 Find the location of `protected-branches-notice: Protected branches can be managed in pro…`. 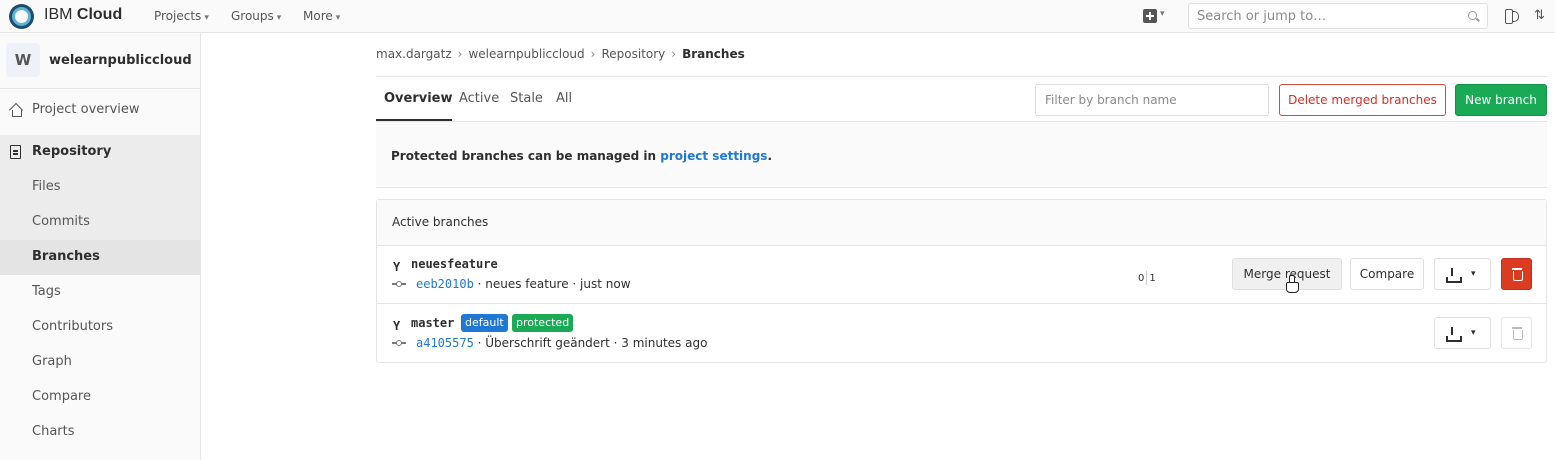

protected-branches-notice: Protected branches can be managed in pro… is located at coordinates (961, 155).